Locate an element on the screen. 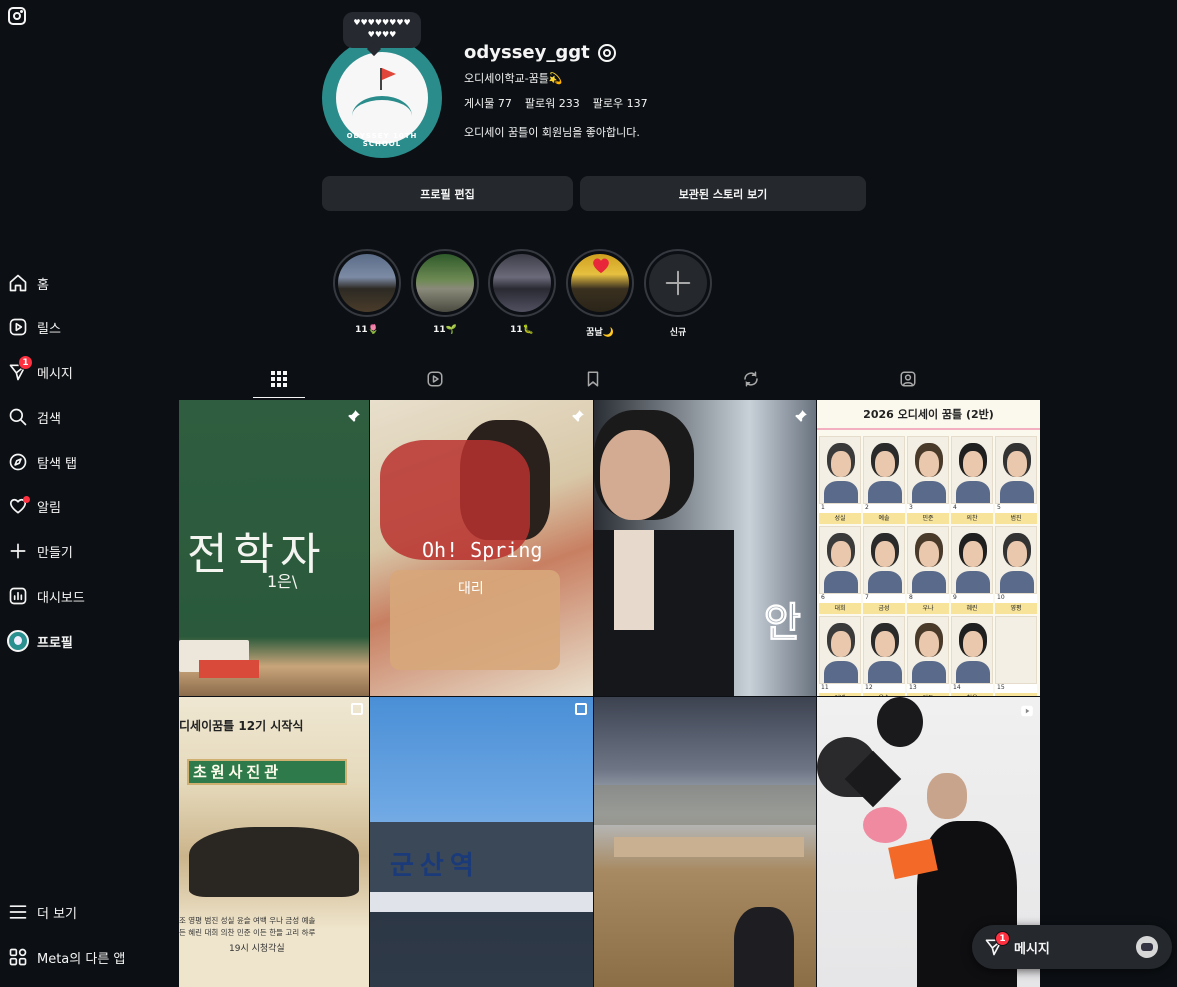 This screenshot has height=987, width=1177. class-name-label: 금성 is located at coordinates (884, 608).